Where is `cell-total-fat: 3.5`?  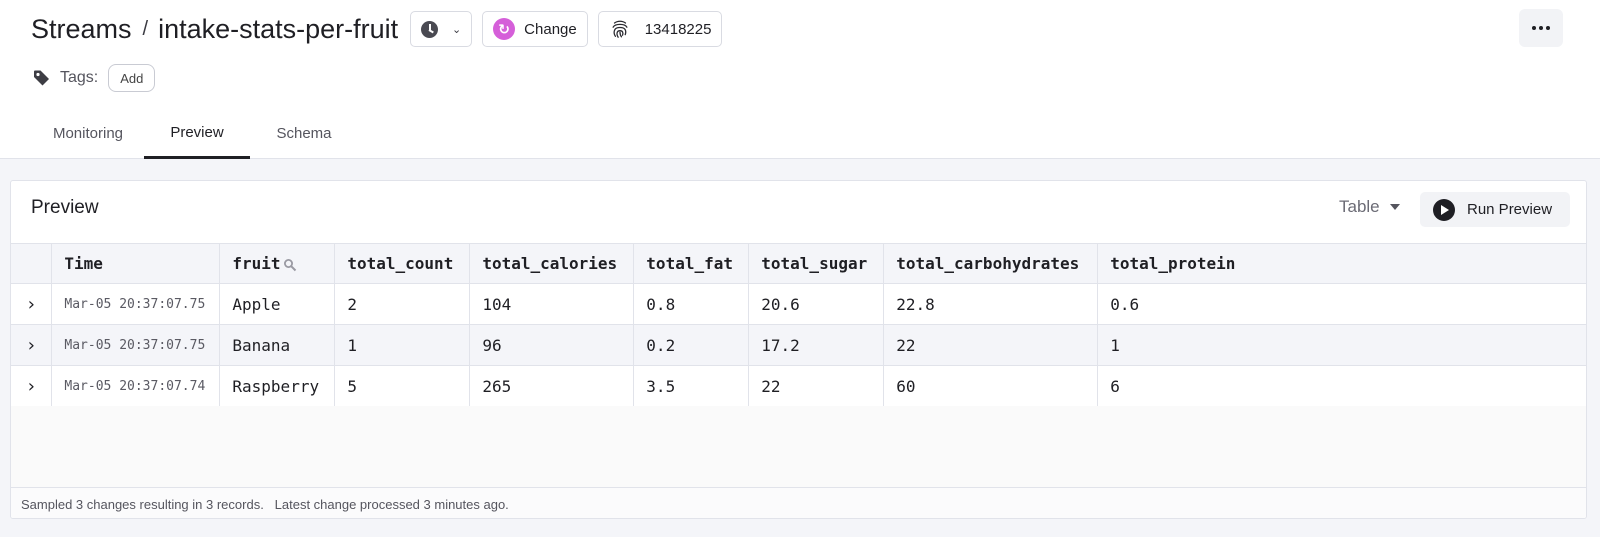 cell-total-fat: 3.5 is located at coordinates (691, 386).